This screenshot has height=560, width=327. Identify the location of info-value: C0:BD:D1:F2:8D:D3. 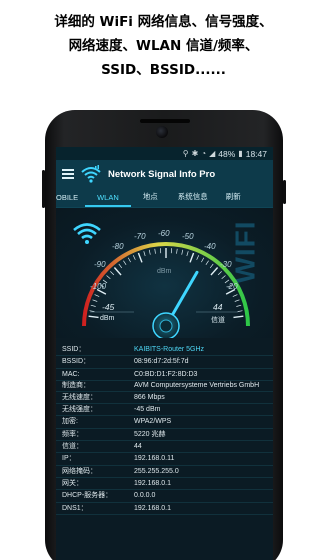
(166, 374).